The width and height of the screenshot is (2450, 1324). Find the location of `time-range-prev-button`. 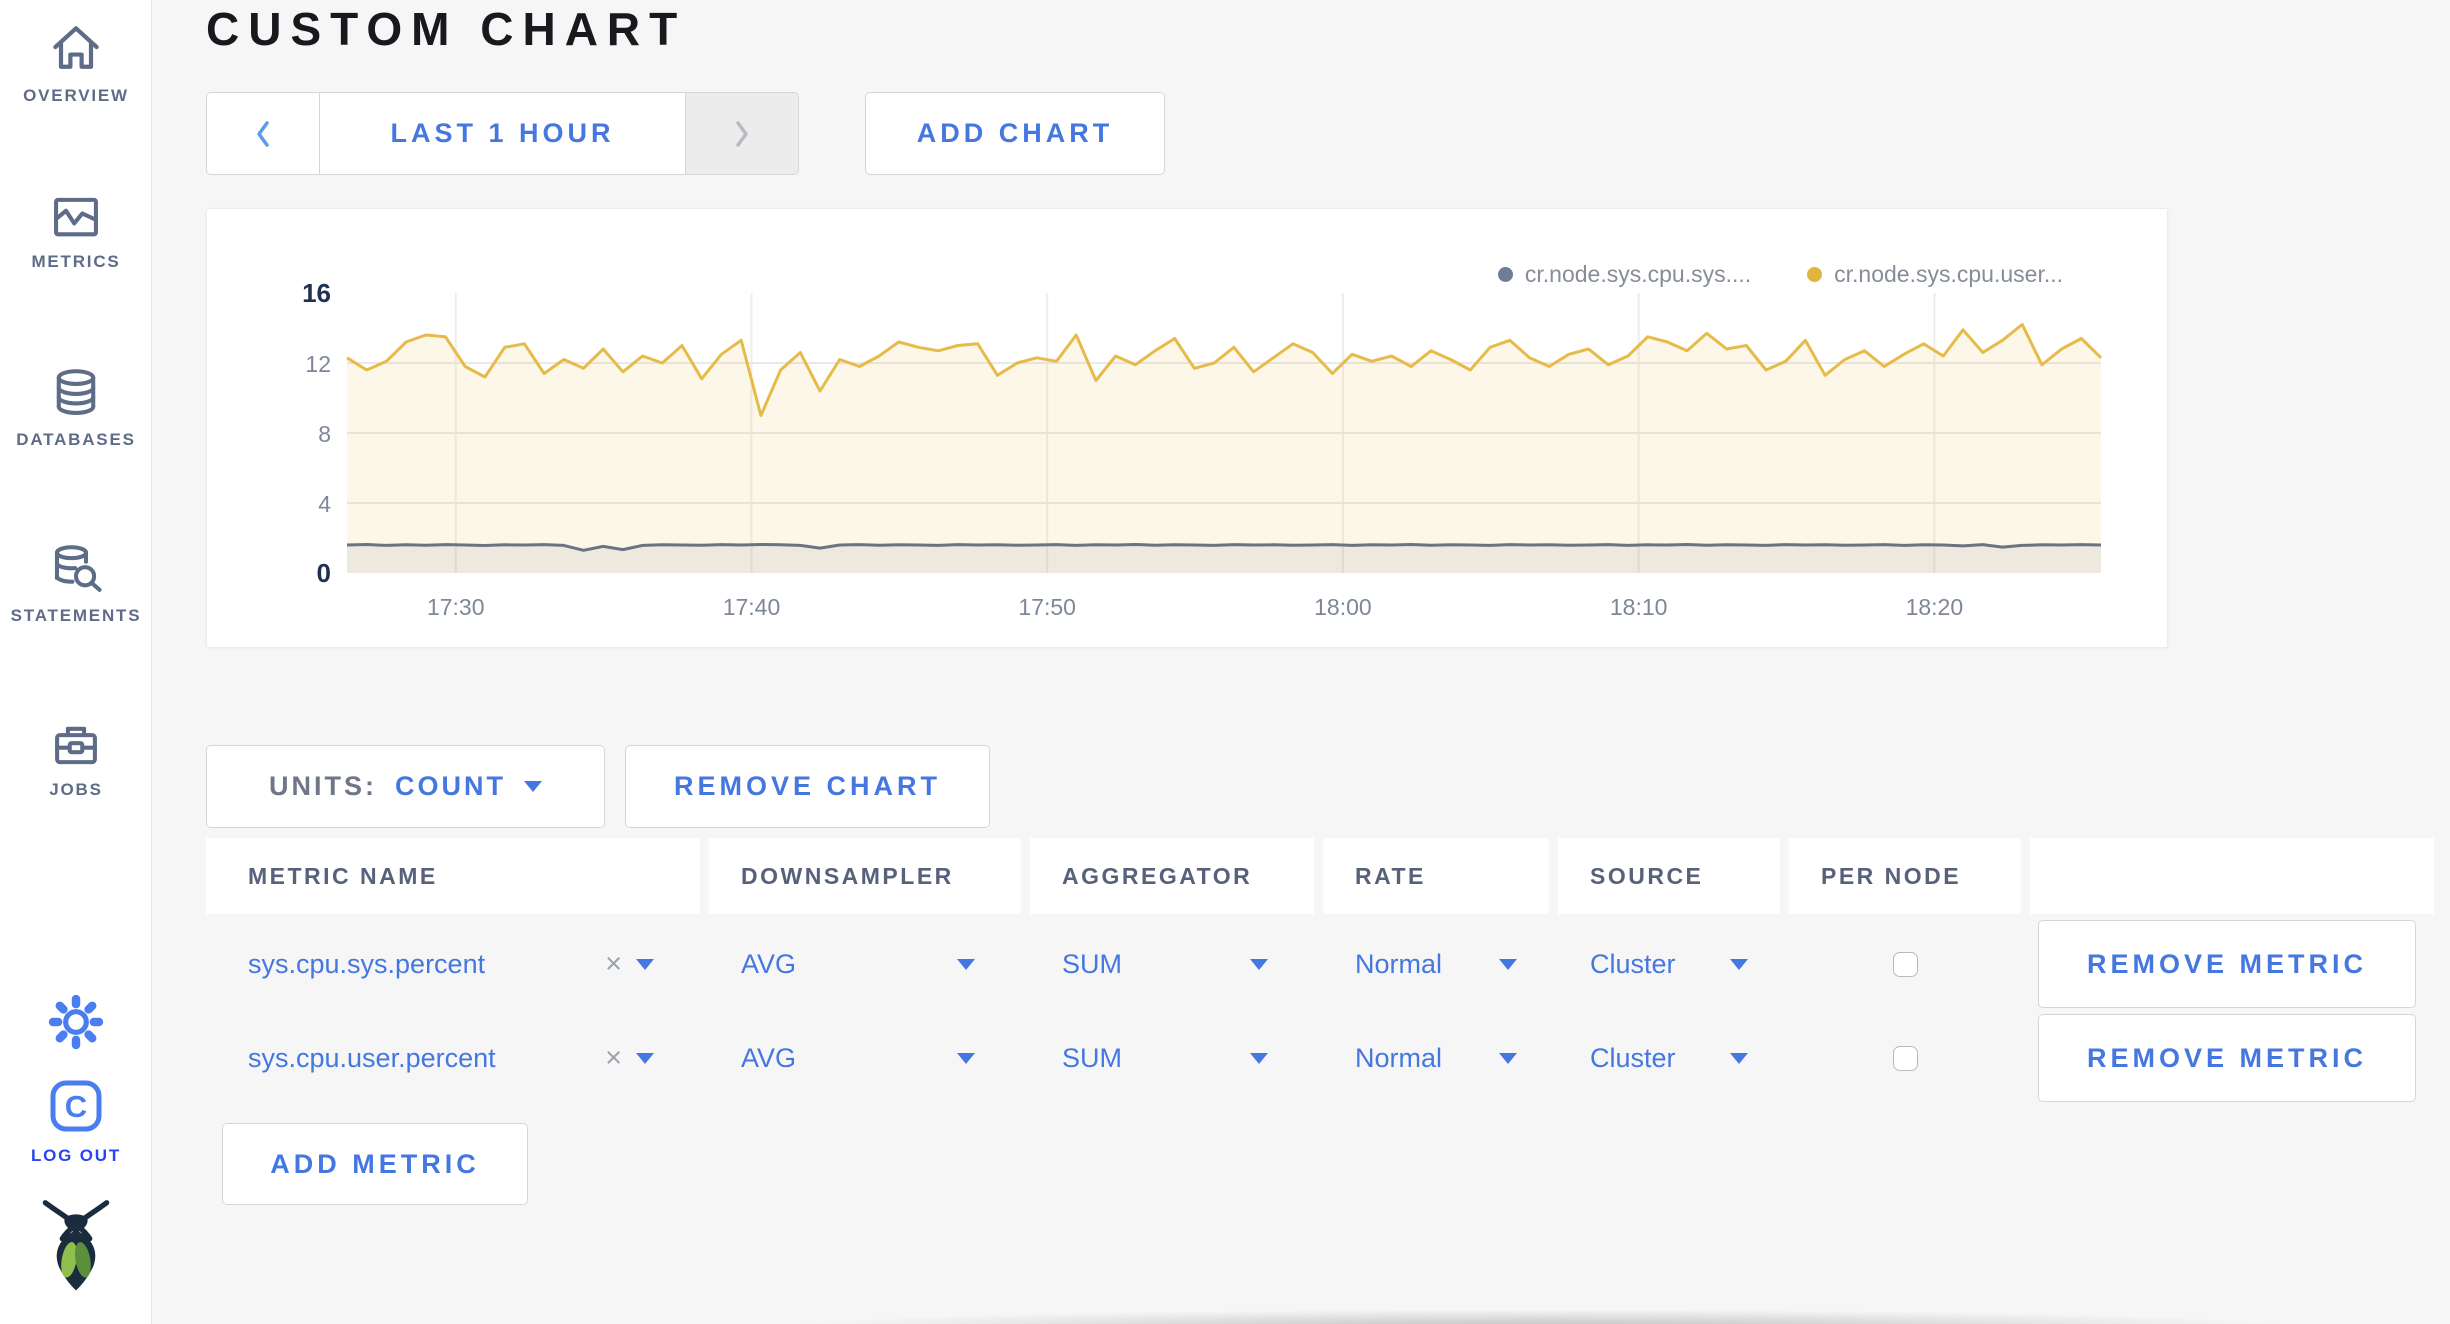

time-range-prev-button is located at coordinates (263, 133).